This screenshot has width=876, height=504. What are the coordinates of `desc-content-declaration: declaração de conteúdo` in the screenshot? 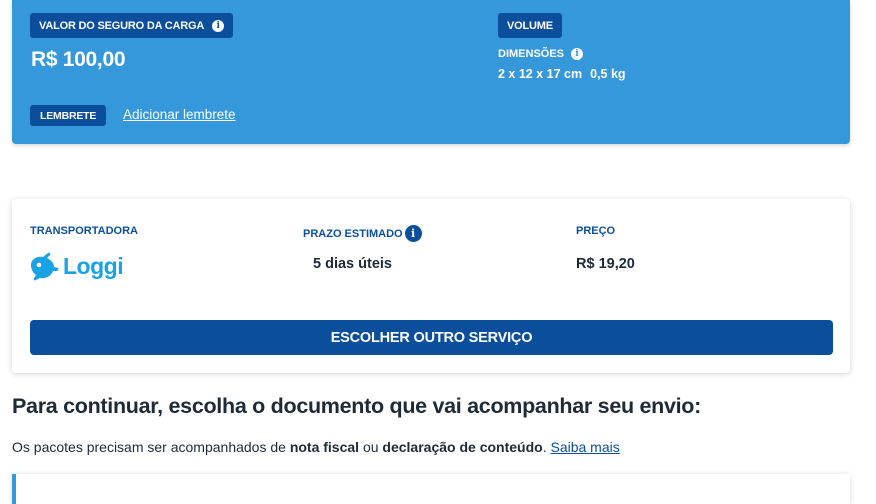 It's located at (462, 447).